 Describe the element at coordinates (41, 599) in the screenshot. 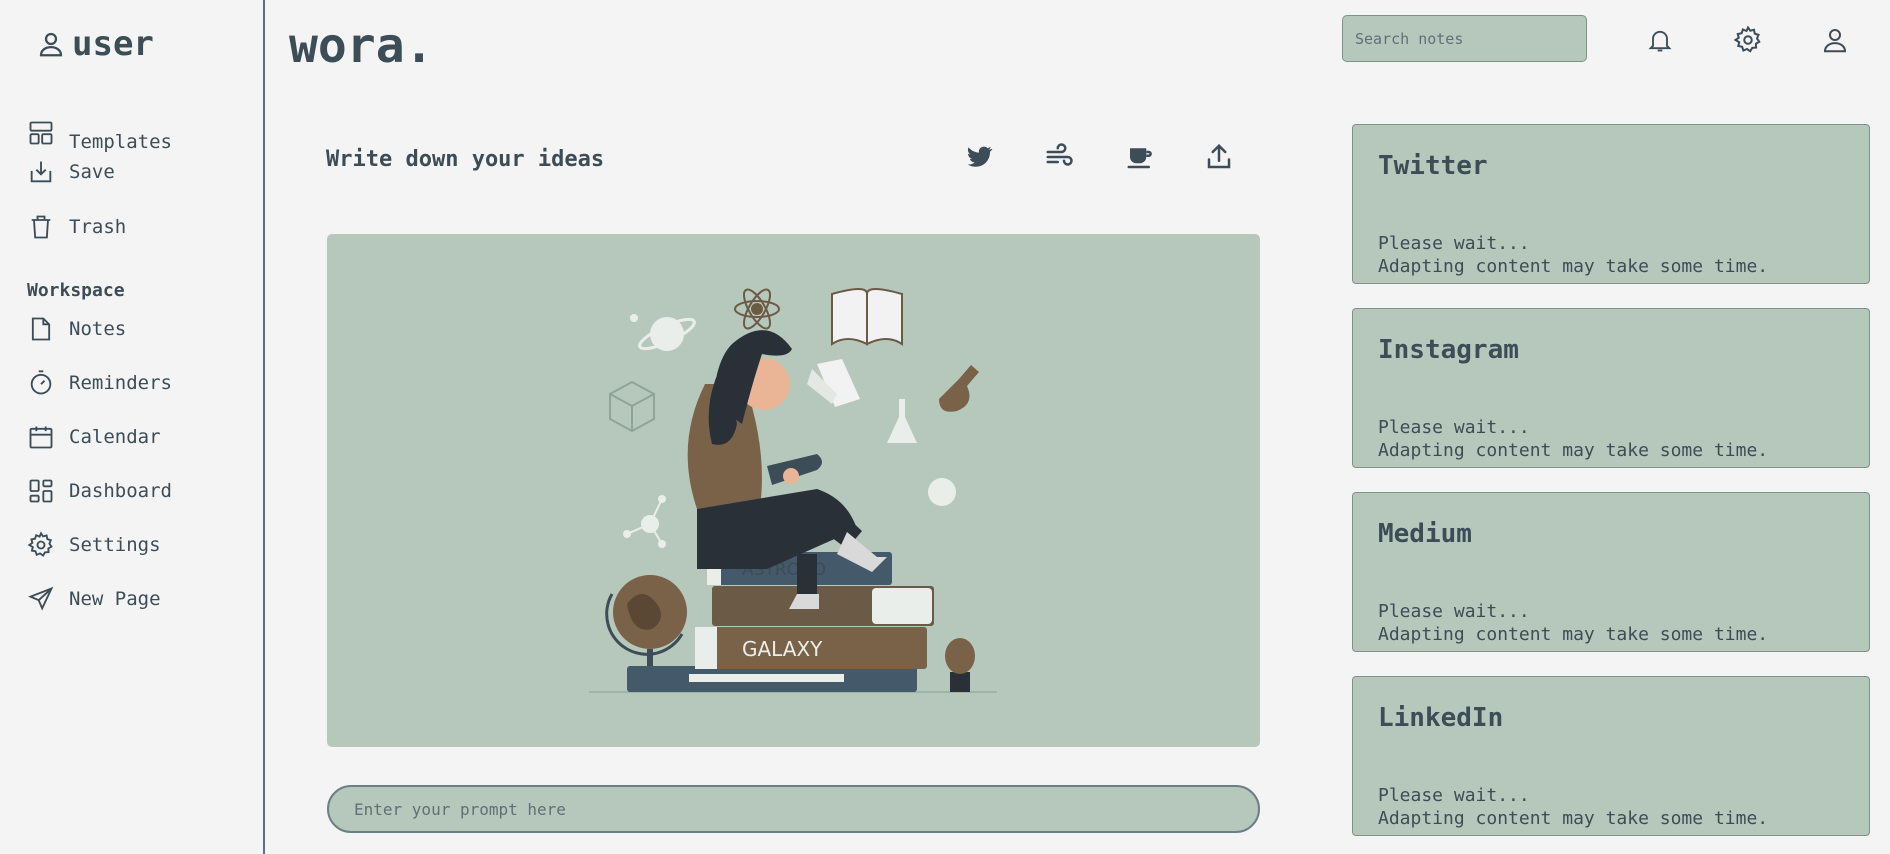

I see `send-icon` at that location.